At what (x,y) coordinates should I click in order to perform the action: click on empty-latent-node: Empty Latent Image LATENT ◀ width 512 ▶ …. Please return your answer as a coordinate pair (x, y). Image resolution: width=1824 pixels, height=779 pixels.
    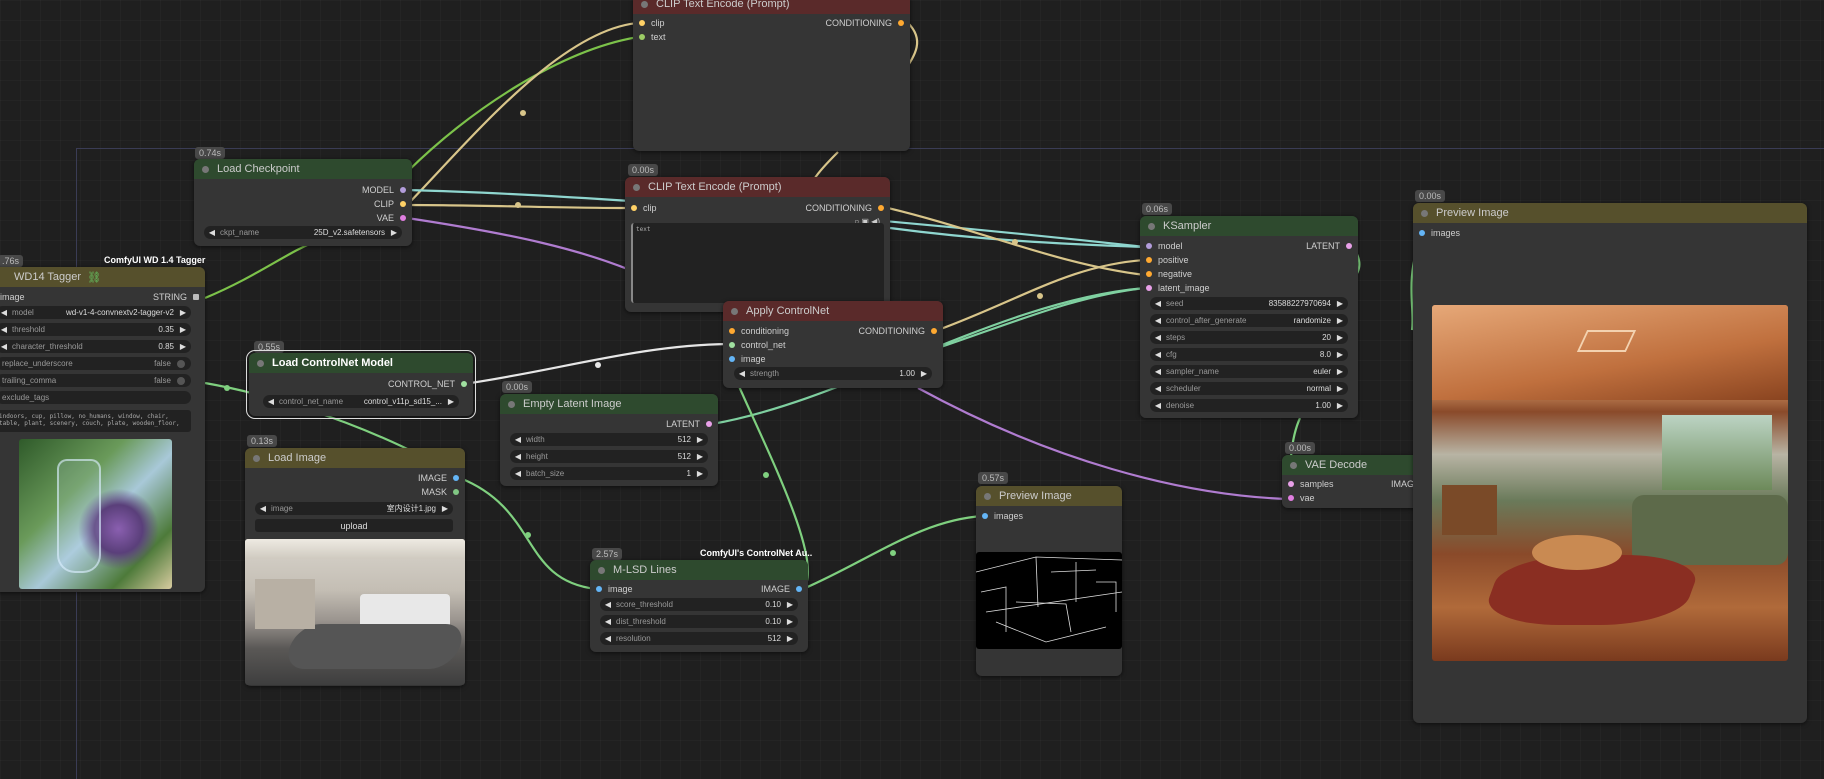
    Looking at the image, I should click on (609, 440).